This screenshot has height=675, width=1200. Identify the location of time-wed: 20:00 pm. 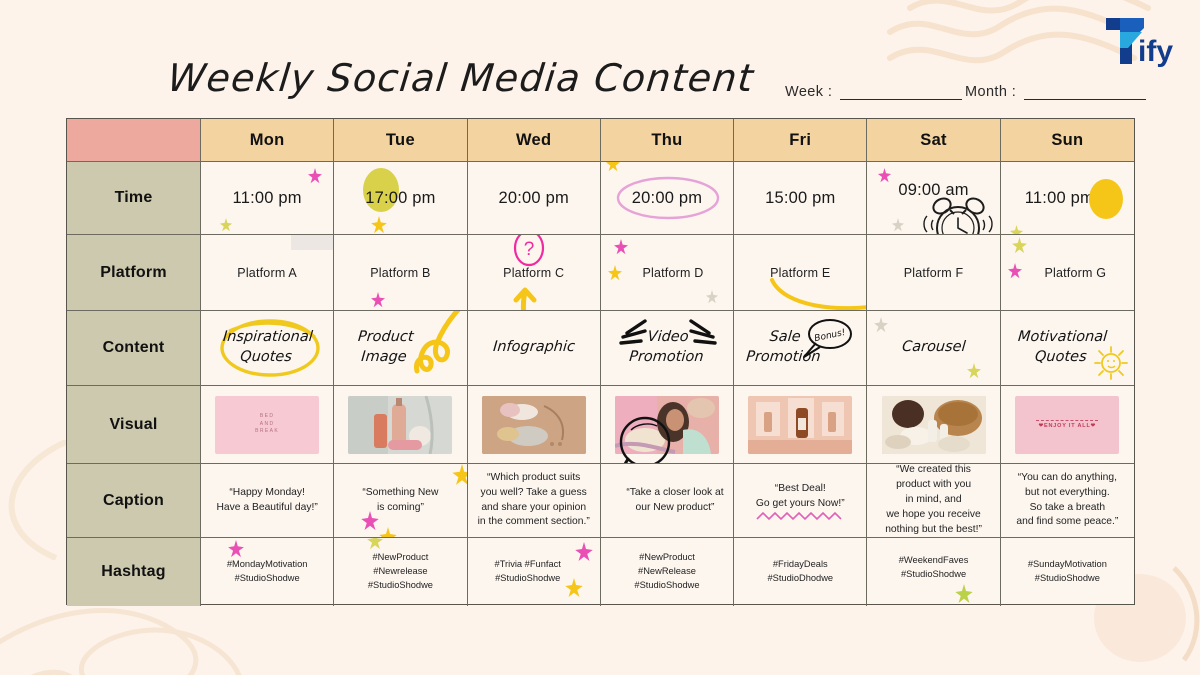
(534, 198).